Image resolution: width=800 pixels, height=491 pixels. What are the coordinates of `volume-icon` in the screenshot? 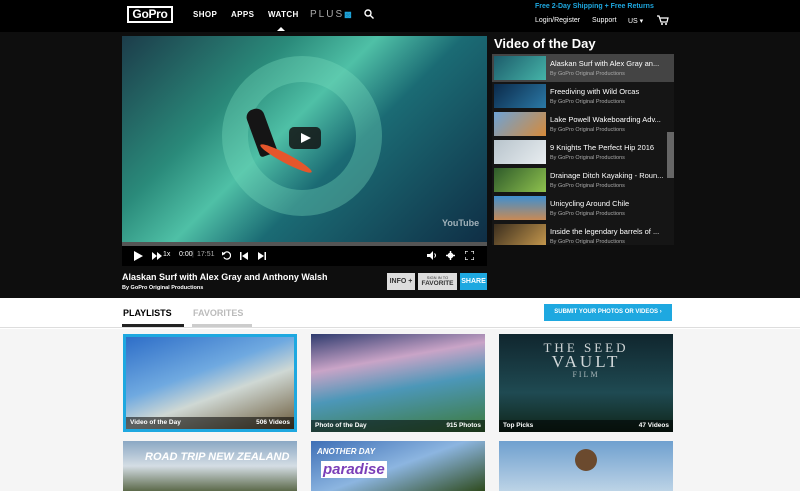 It's located at (432, 255).